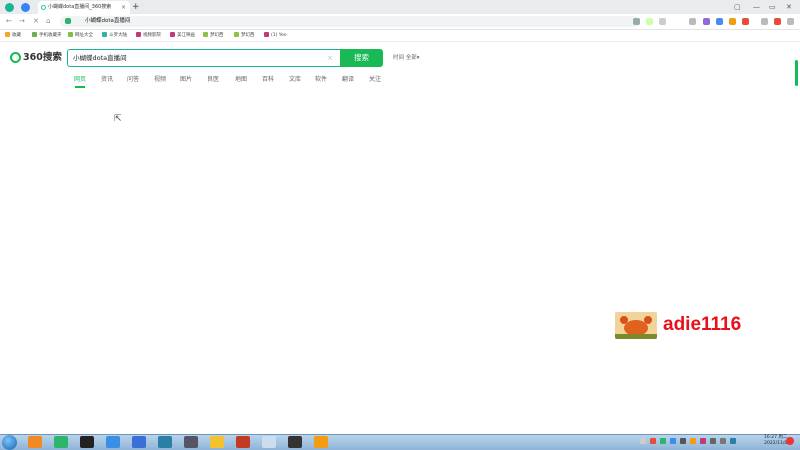 The width and height of the screenshot is (800, 450). What do you see at coordinates (87, 442) in the screenshot?
I see `taskbar-app-media-icon` at bounding box center [87, 442].